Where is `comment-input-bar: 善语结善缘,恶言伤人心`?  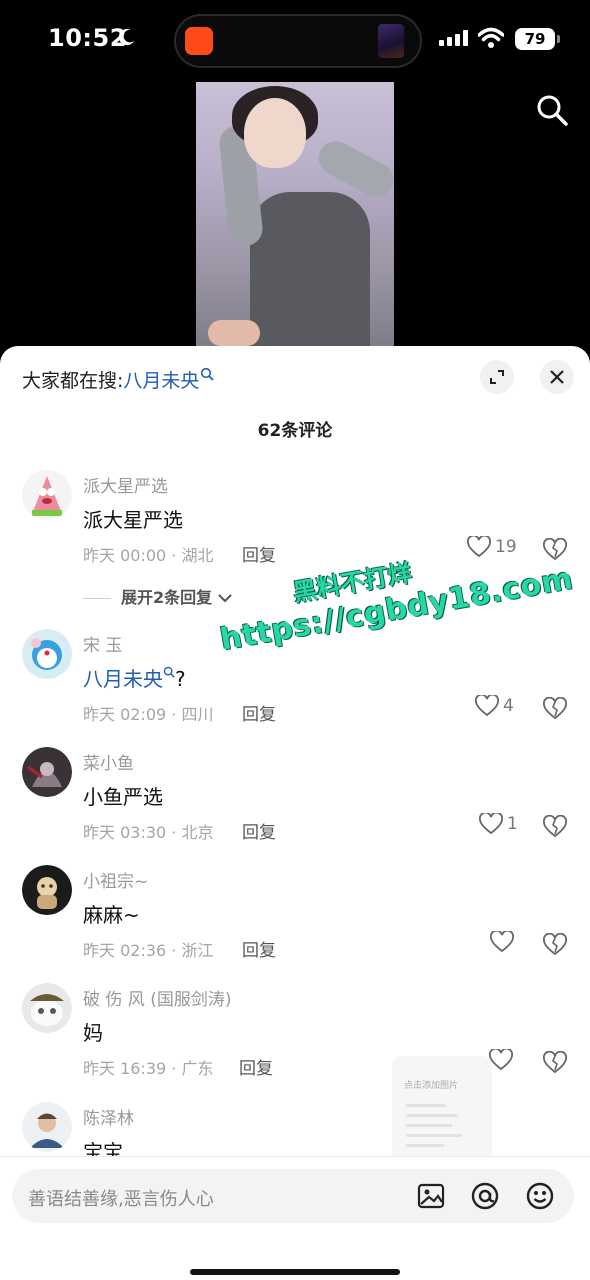
comment-input-bar: 善语结善缘,恶言伤人心 is located at coordinates (295, 1218).